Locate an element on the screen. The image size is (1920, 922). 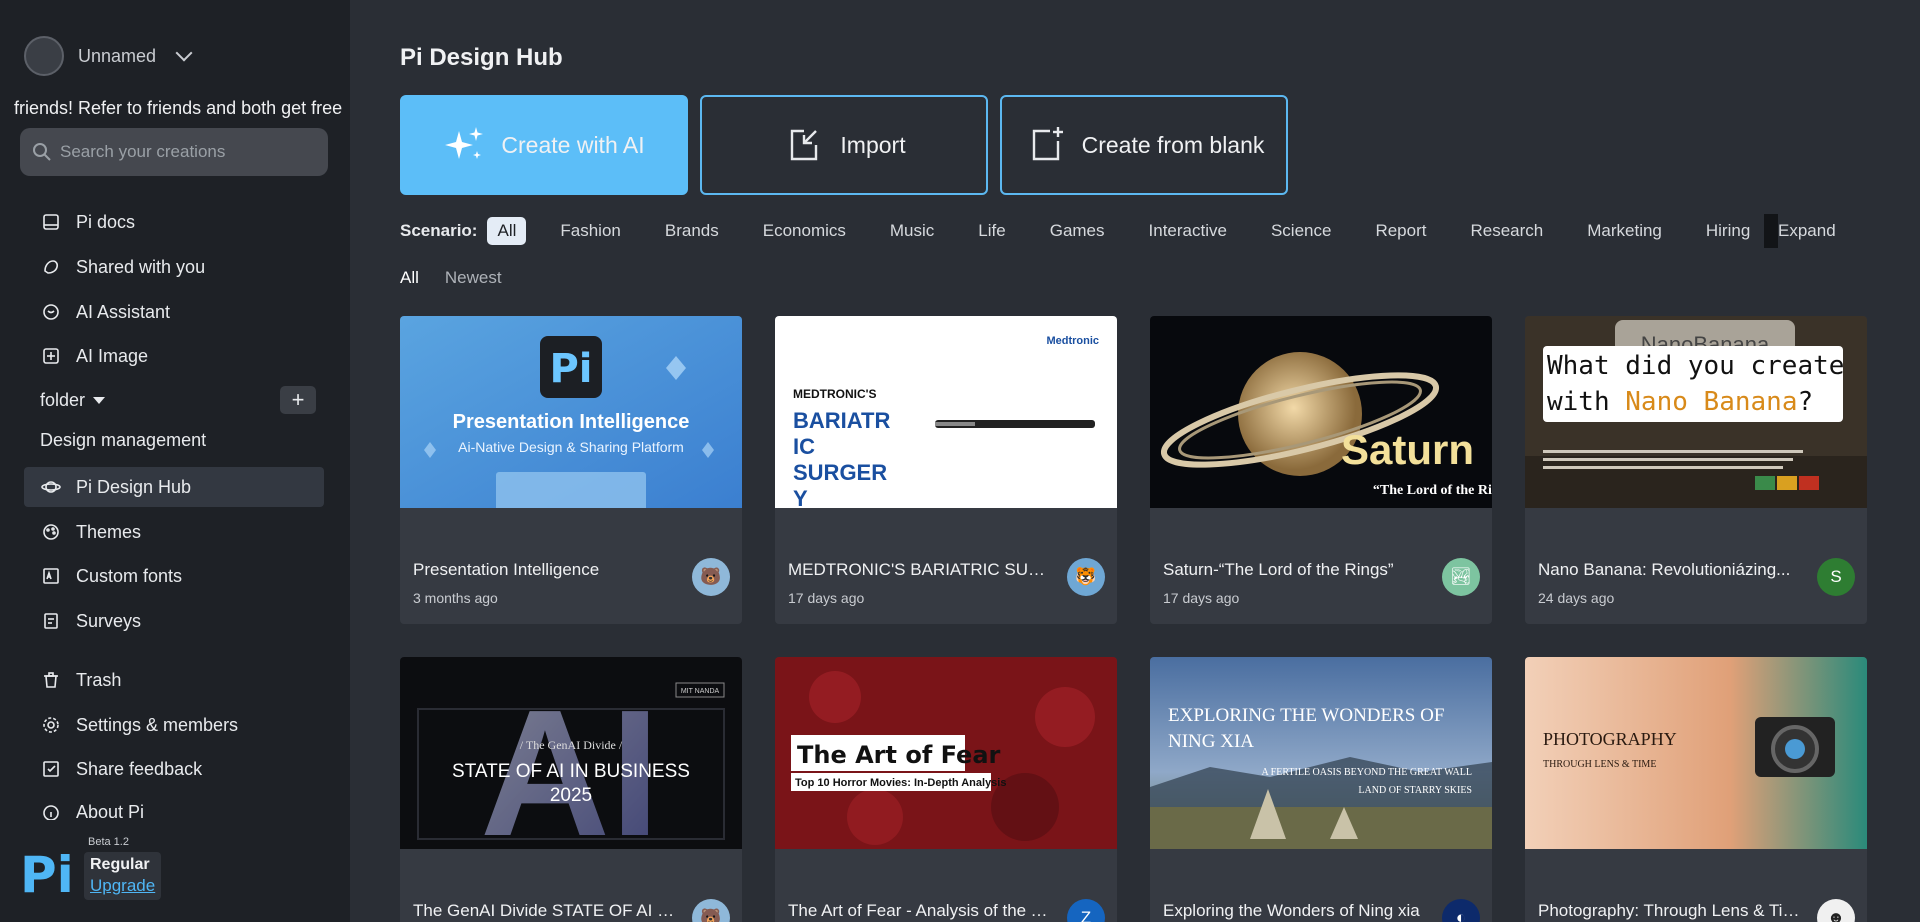
sidebar-item-feedback: Share feedback is located at coordinates (174, 769).